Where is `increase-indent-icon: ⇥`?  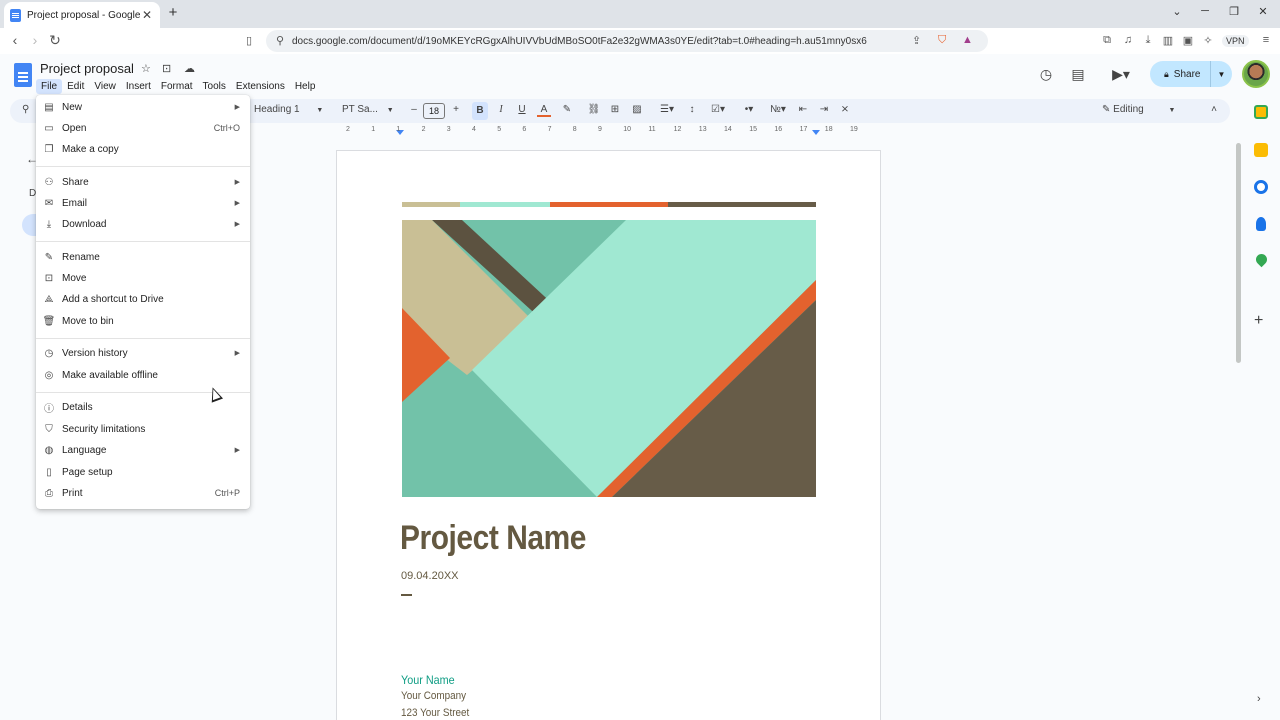 increase-indent-icon: ⇥ is located at coordinates (824, 109).